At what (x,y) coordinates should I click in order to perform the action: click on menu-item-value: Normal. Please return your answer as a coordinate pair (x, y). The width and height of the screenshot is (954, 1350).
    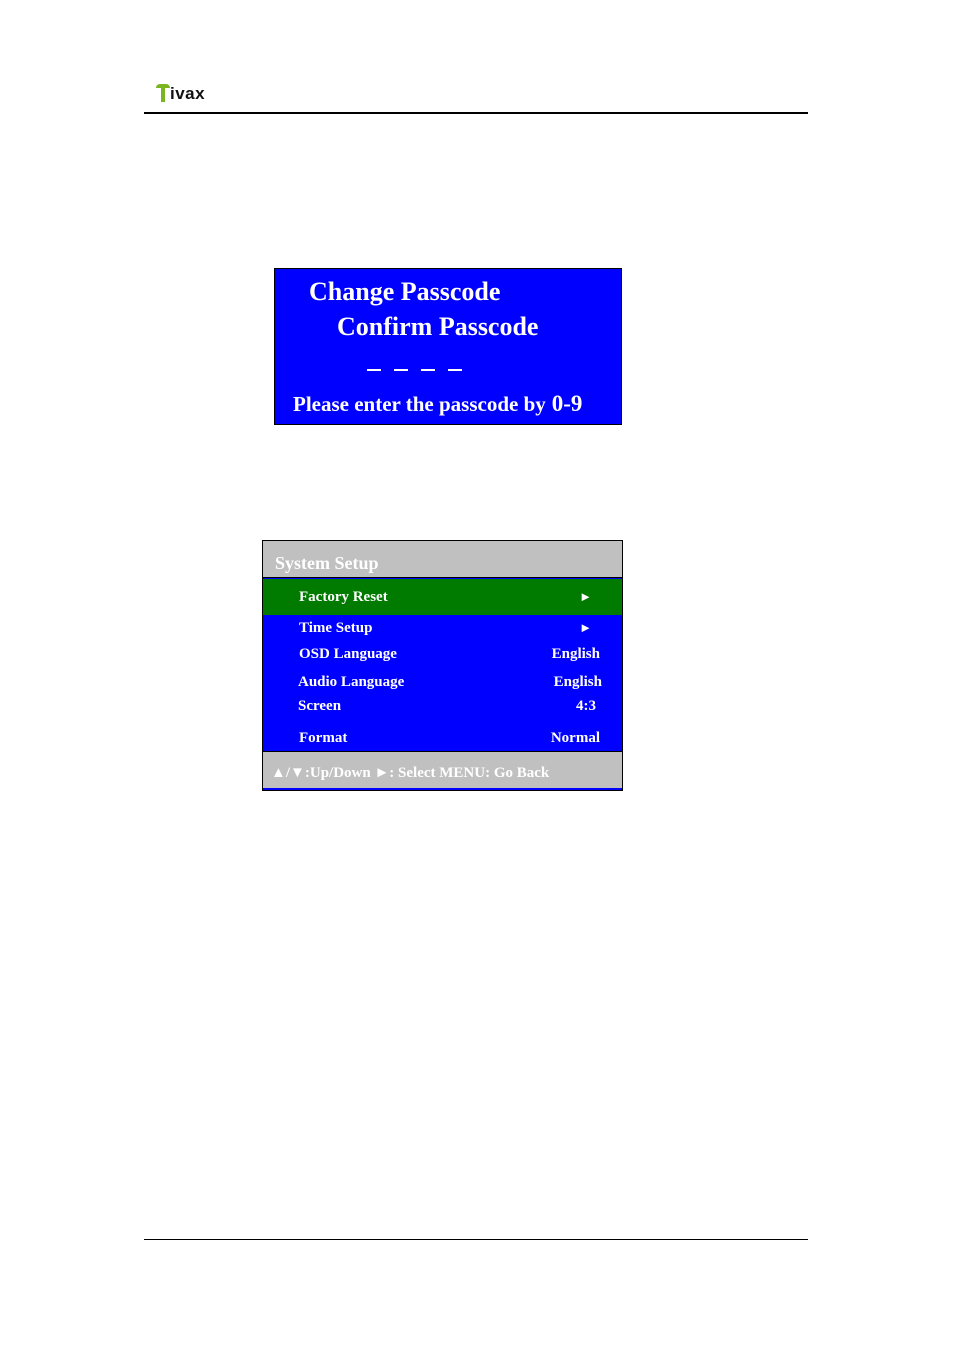
    Looking at the image, I should click on (575, 738).